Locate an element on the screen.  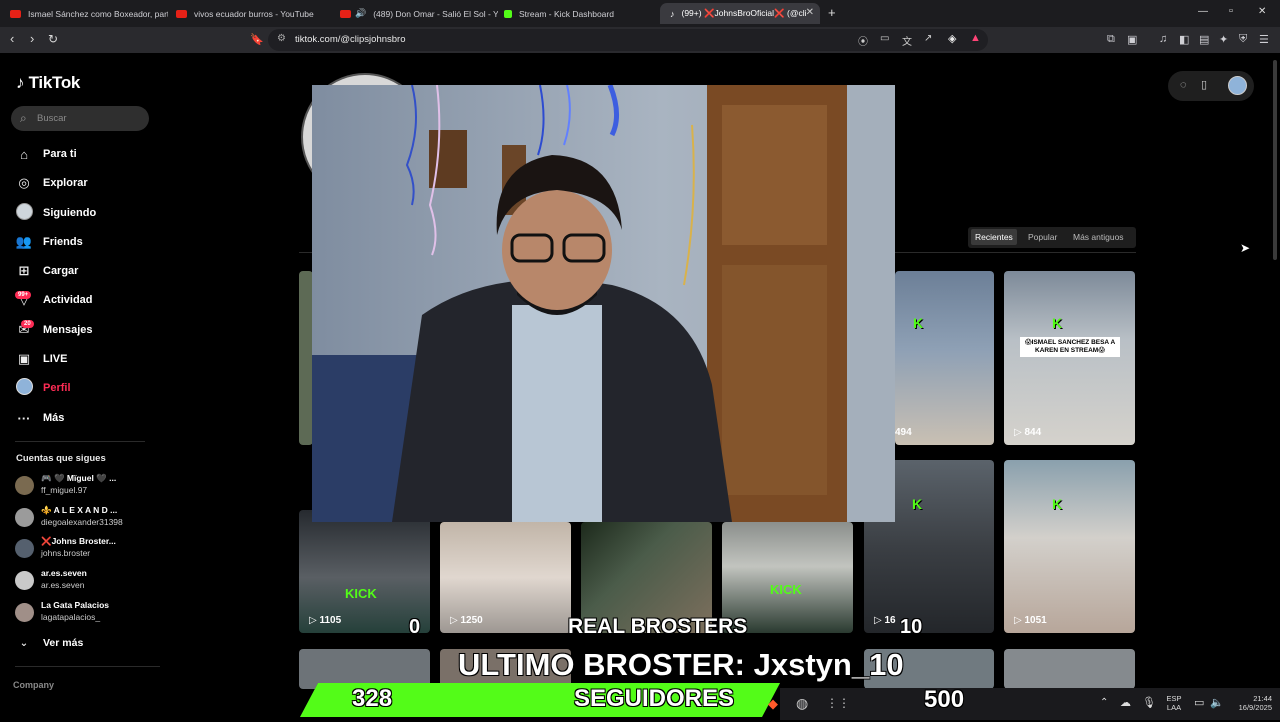
filter-mas-antiguos: Más antiguos is located at coordinates (1098, 237).